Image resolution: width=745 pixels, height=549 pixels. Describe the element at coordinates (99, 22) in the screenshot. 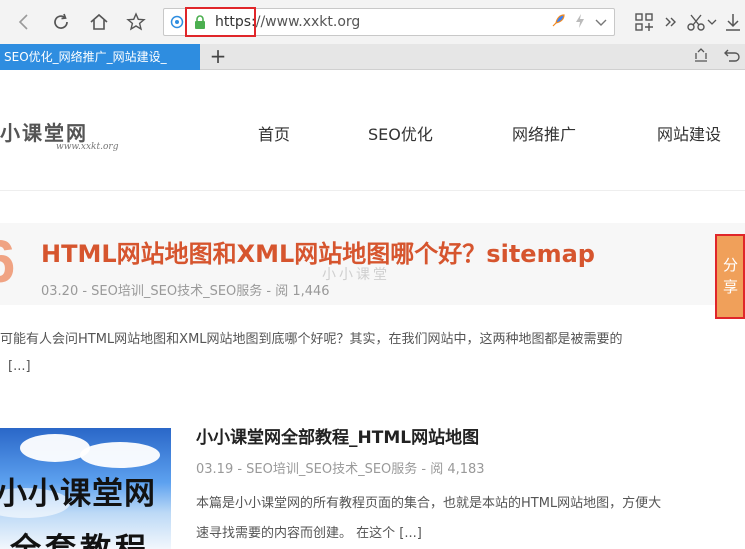

I see `home-icon` at that location.